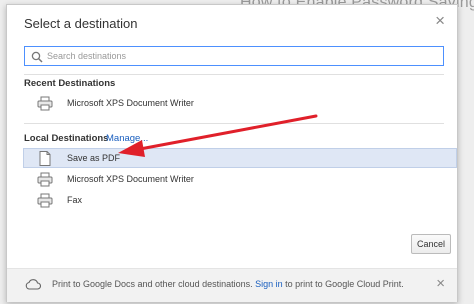 The image size is (474, 304). Describe the element at coordinates (37, 57) in the screenshot. I see `search-icon` at that location.